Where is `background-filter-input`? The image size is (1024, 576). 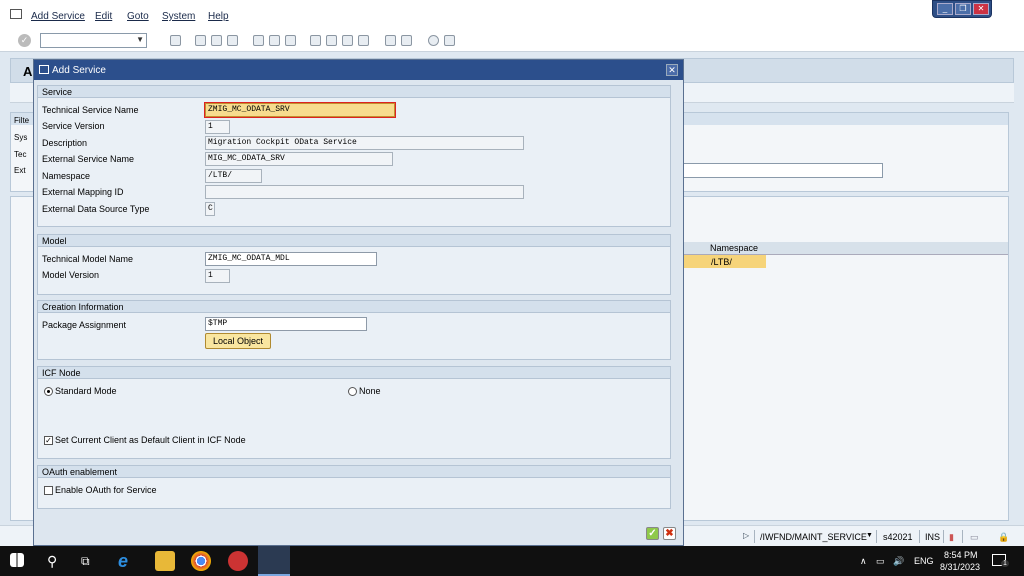
background-filter-input is located at coordinates (782, 170).